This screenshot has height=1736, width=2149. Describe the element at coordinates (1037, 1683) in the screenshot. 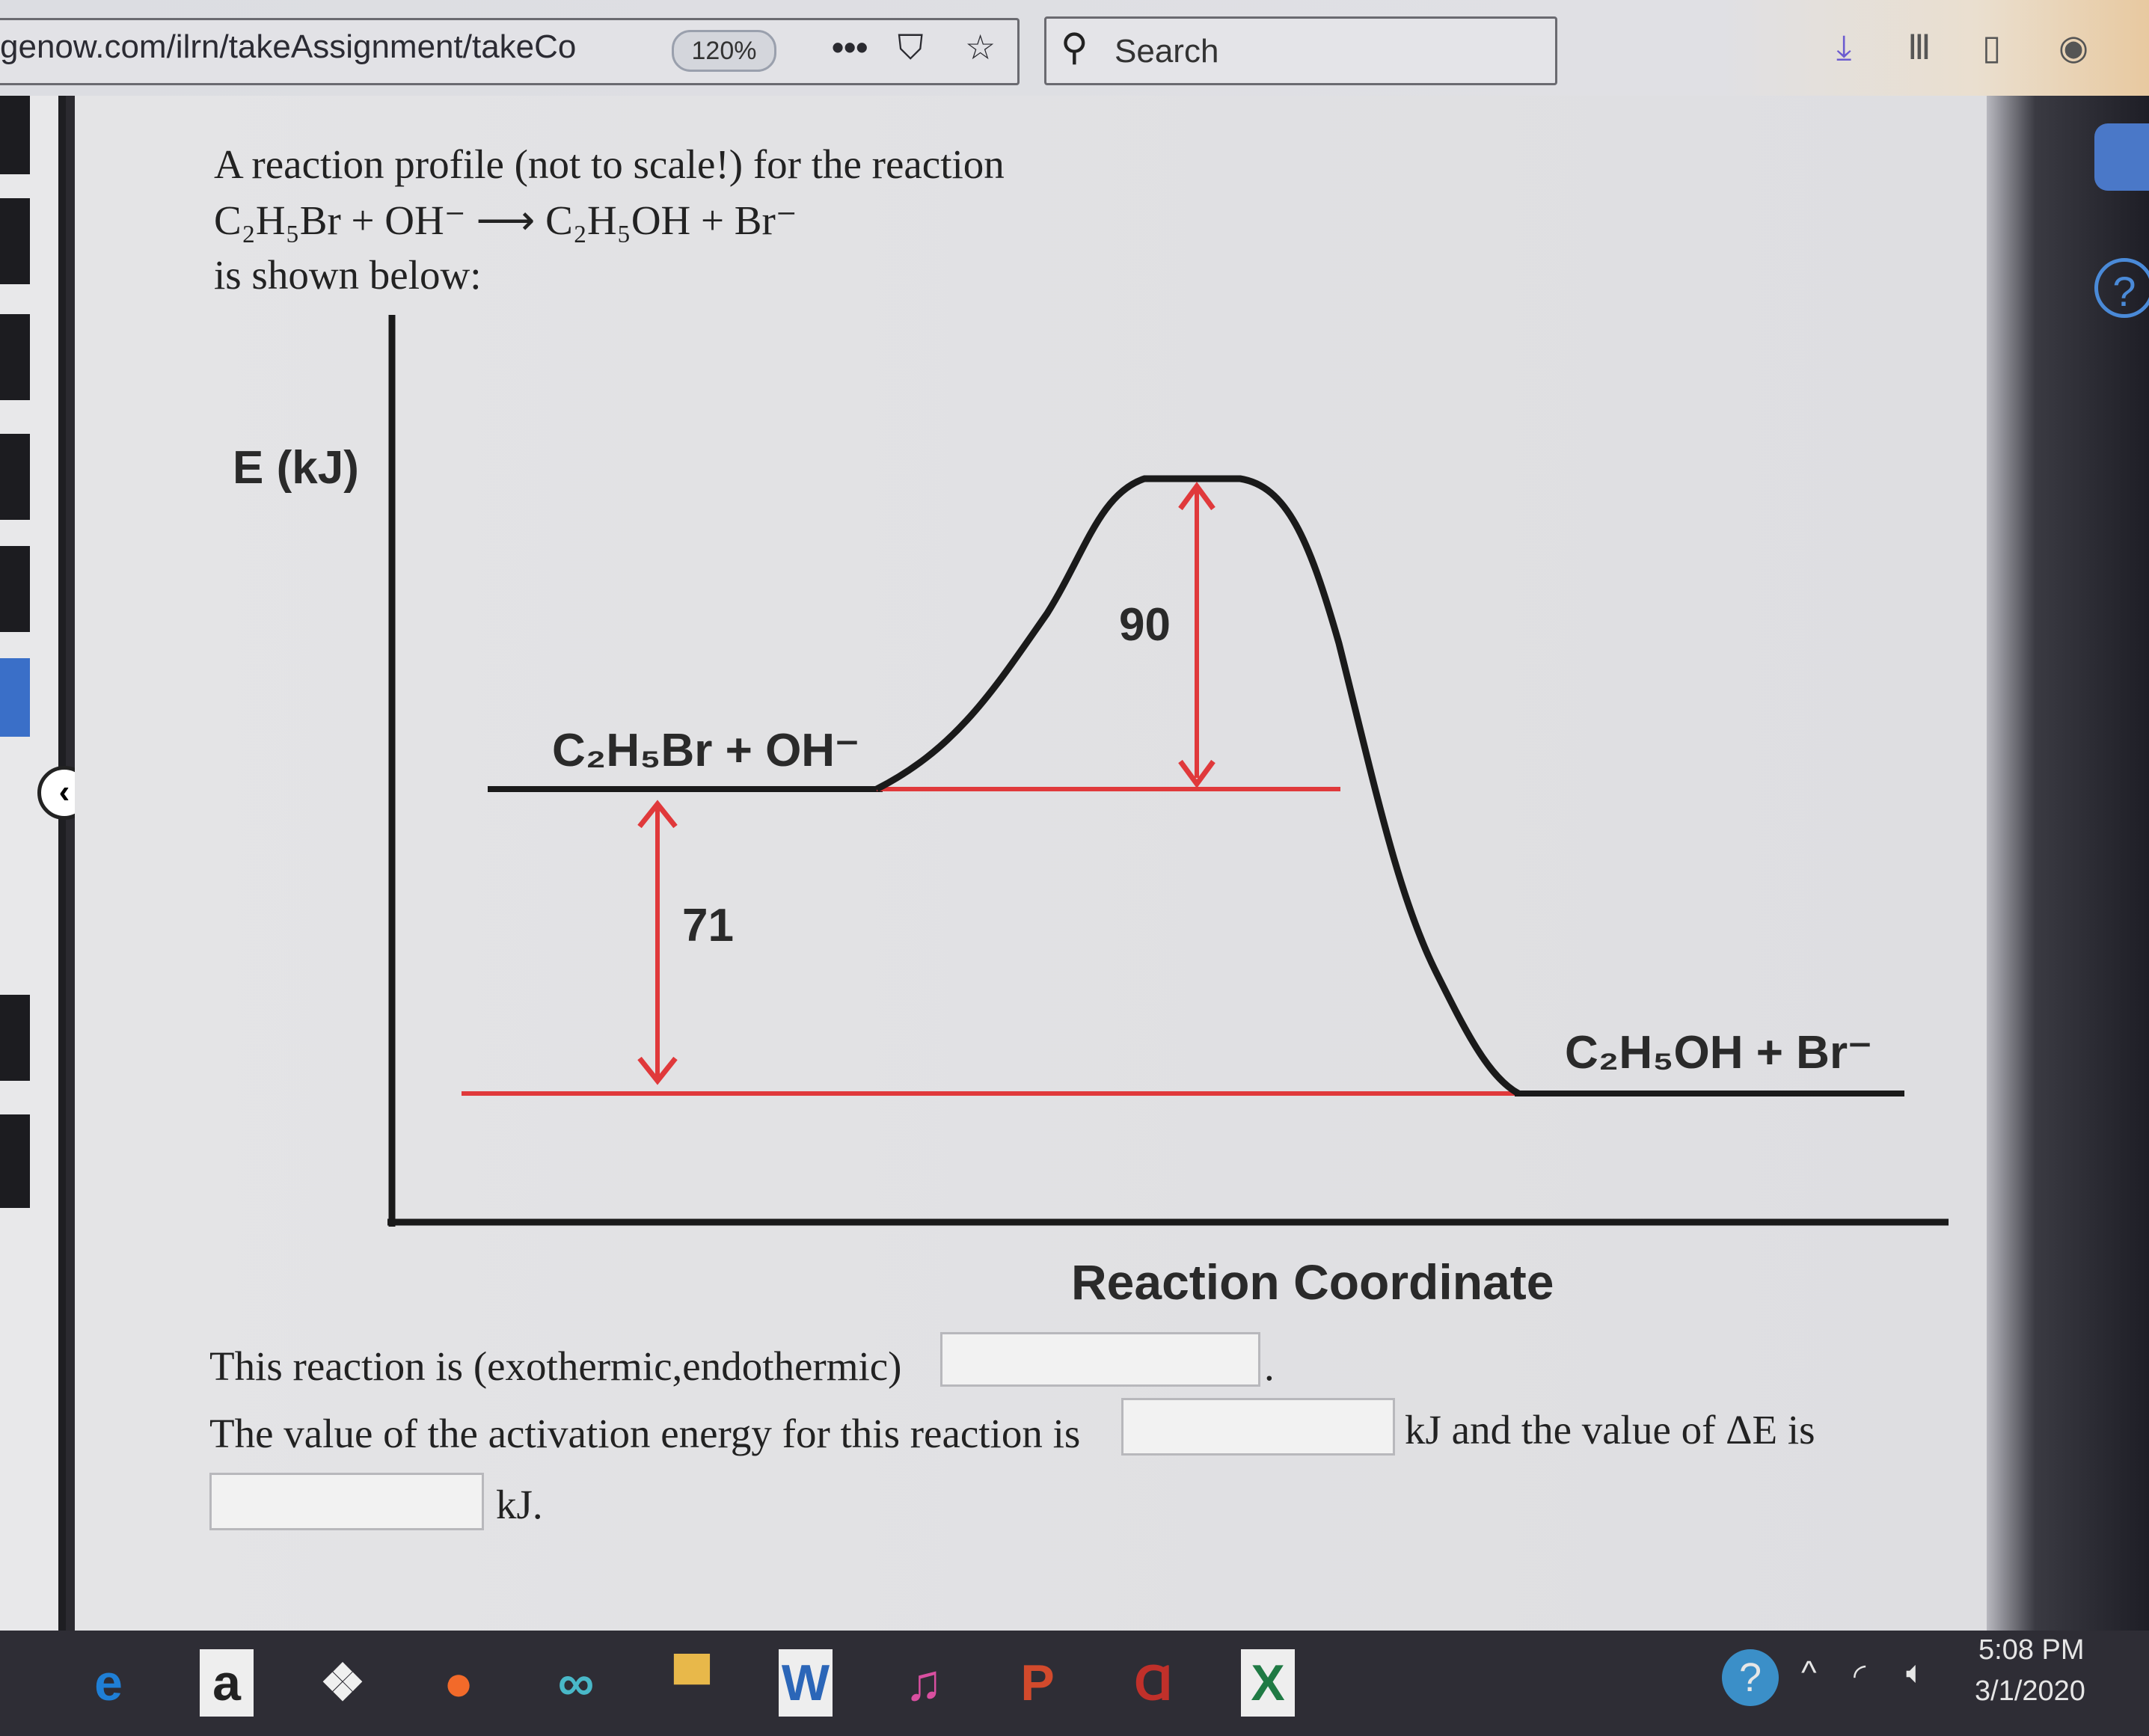

I see `taskbar-powerpoint-icon: P` at that location.